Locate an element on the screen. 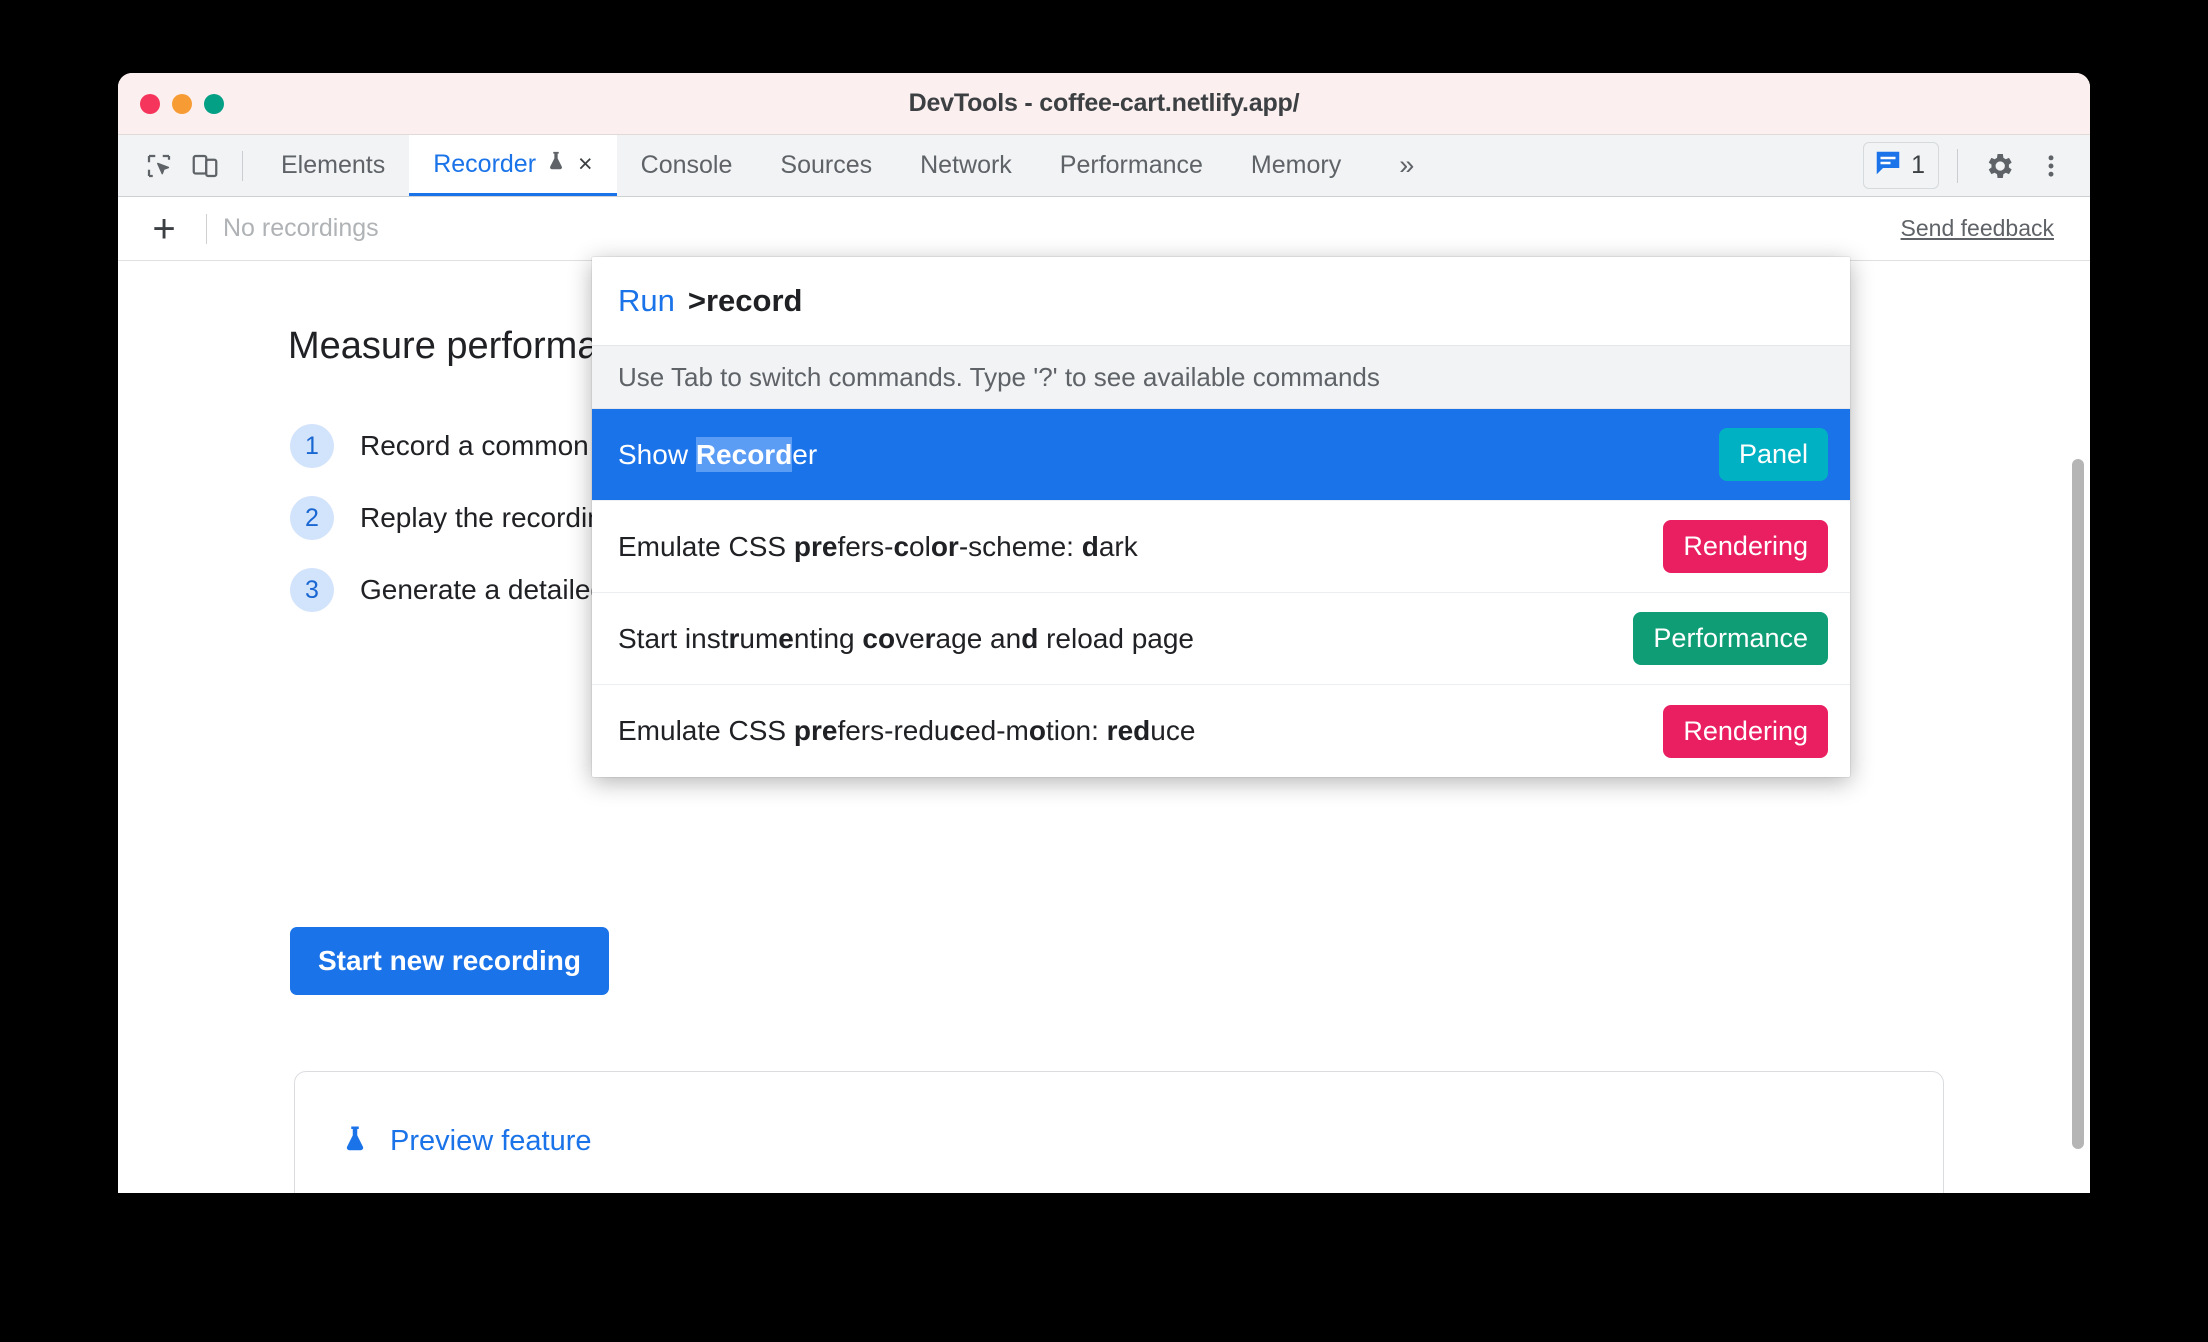  tabstrip-right-actions: 1 is located at coordinates (1968, 165).